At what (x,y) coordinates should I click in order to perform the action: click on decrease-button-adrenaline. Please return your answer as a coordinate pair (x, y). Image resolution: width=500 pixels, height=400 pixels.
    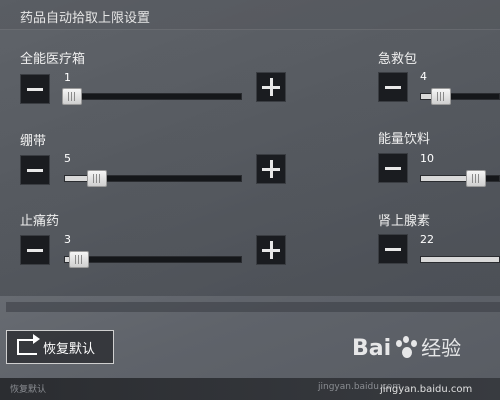
    Looking at the image, I should click on (393, 249).